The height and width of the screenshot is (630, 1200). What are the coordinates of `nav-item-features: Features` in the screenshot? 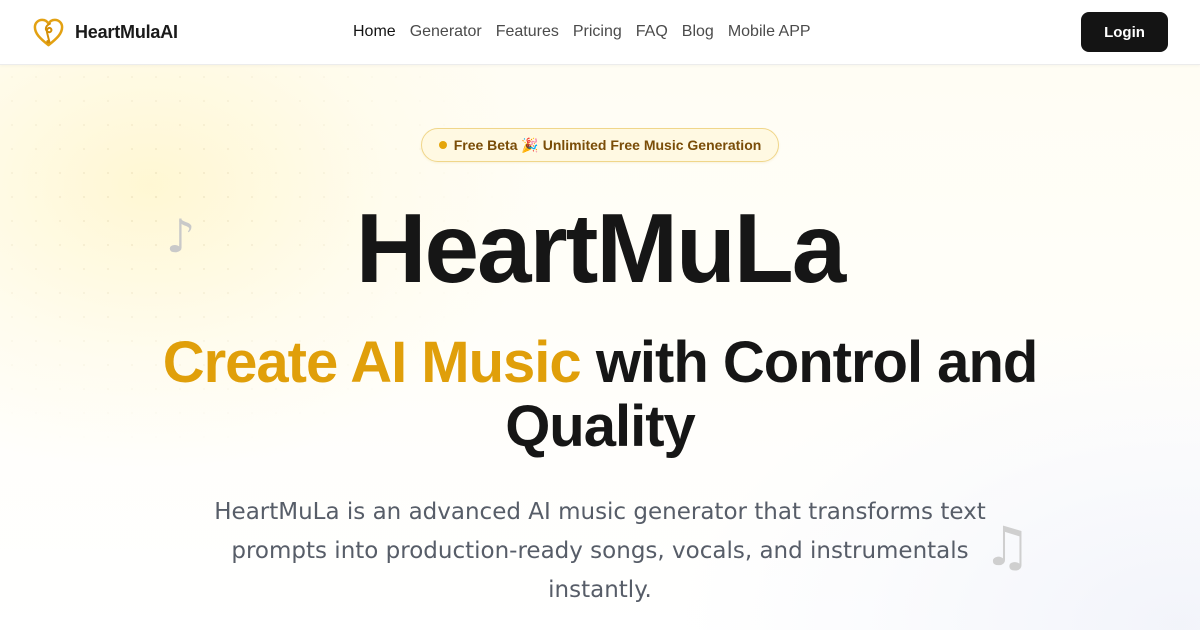 It's located at (527, 32).